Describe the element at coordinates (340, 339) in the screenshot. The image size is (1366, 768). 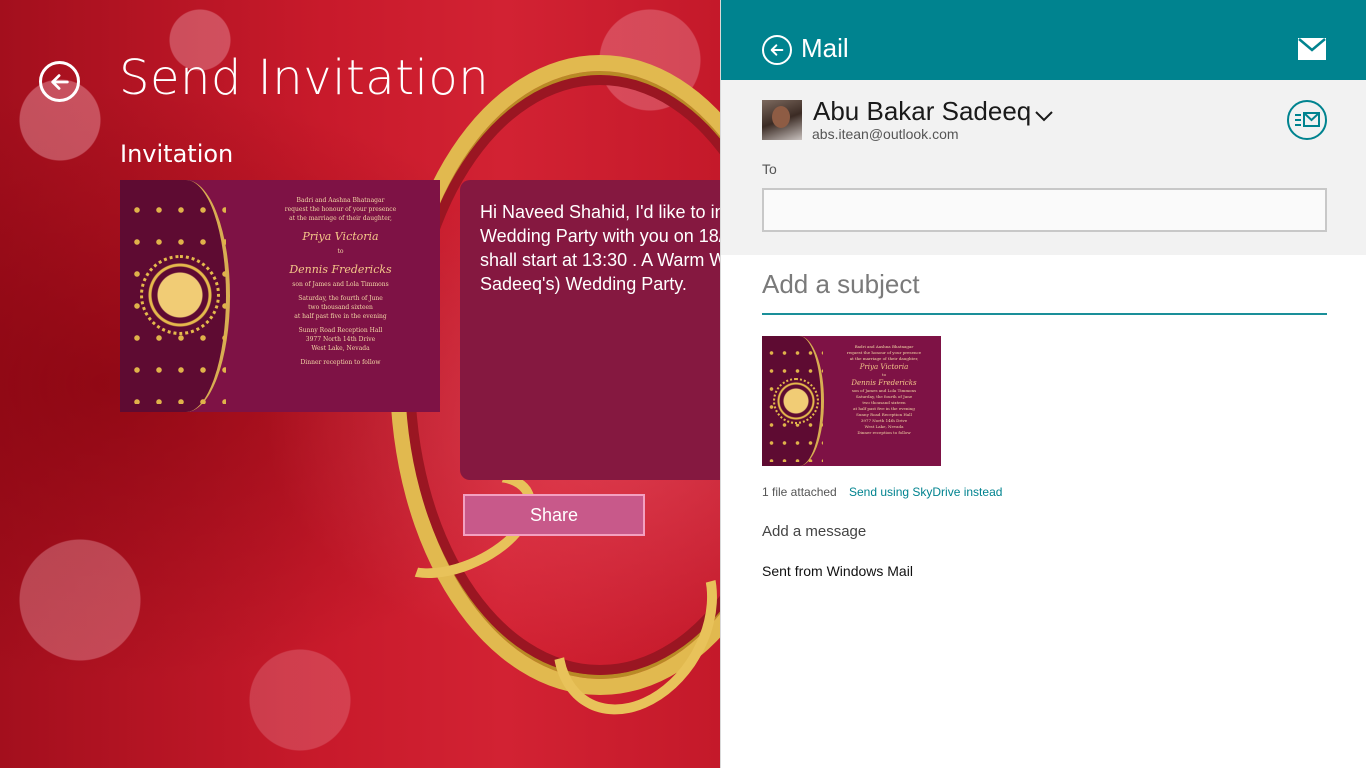
I see `card-line: 3977 North 14th Drive` at that location.